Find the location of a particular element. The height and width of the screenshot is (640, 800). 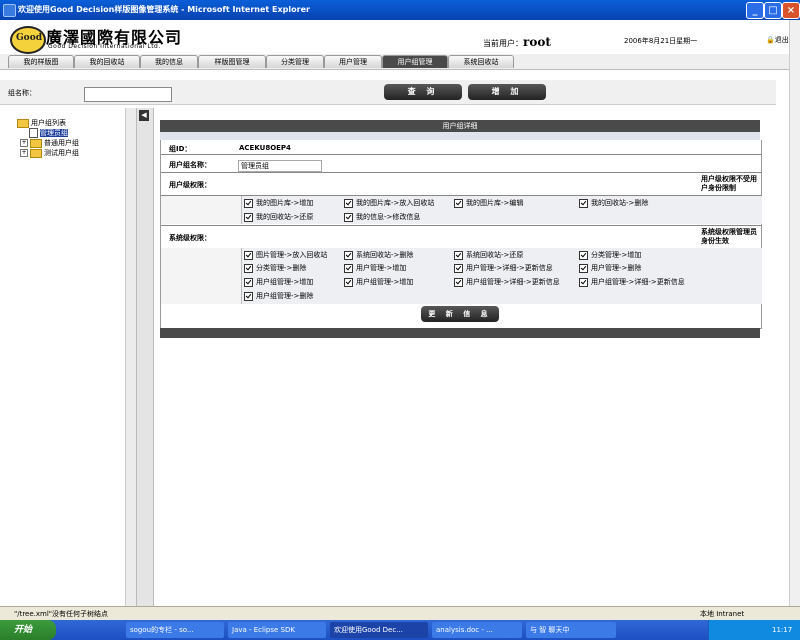

group-name-input is located at coordinates (128, 94).